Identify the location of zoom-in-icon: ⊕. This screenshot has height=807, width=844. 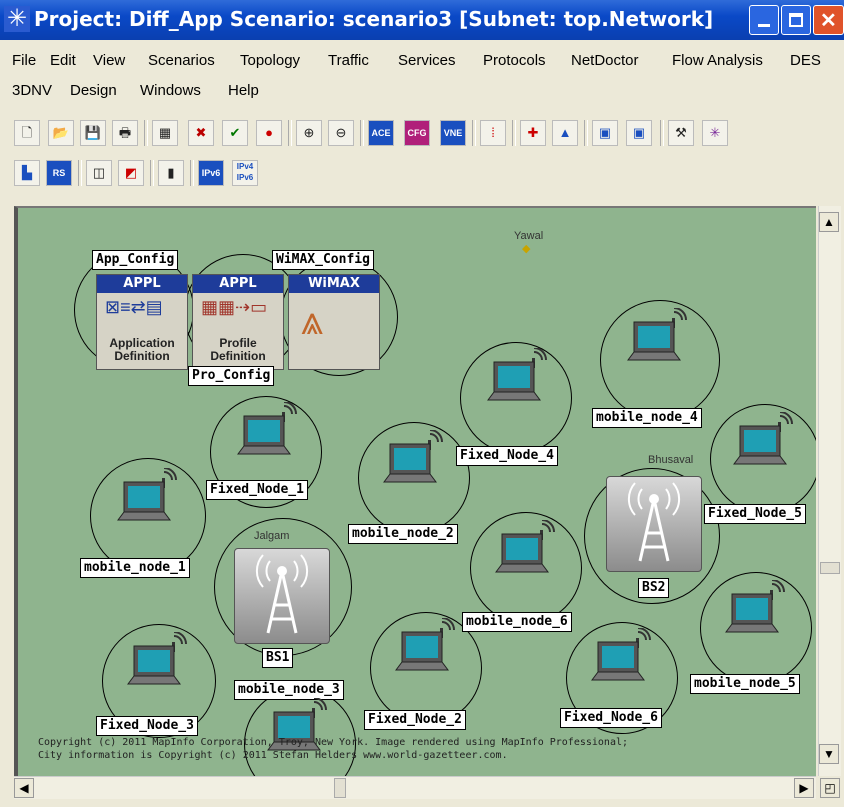
(309, 133).